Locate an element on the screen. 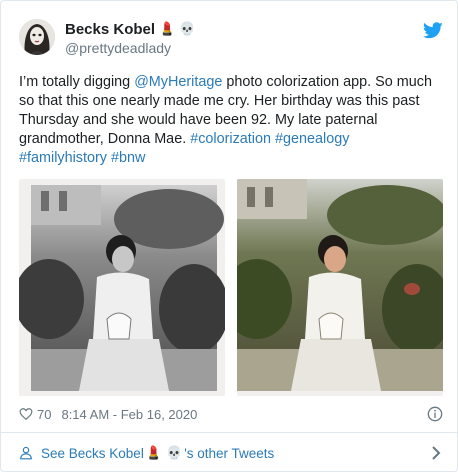 The image size is (458, 472). heart-outline-icon is located at coordinates (26, 414).